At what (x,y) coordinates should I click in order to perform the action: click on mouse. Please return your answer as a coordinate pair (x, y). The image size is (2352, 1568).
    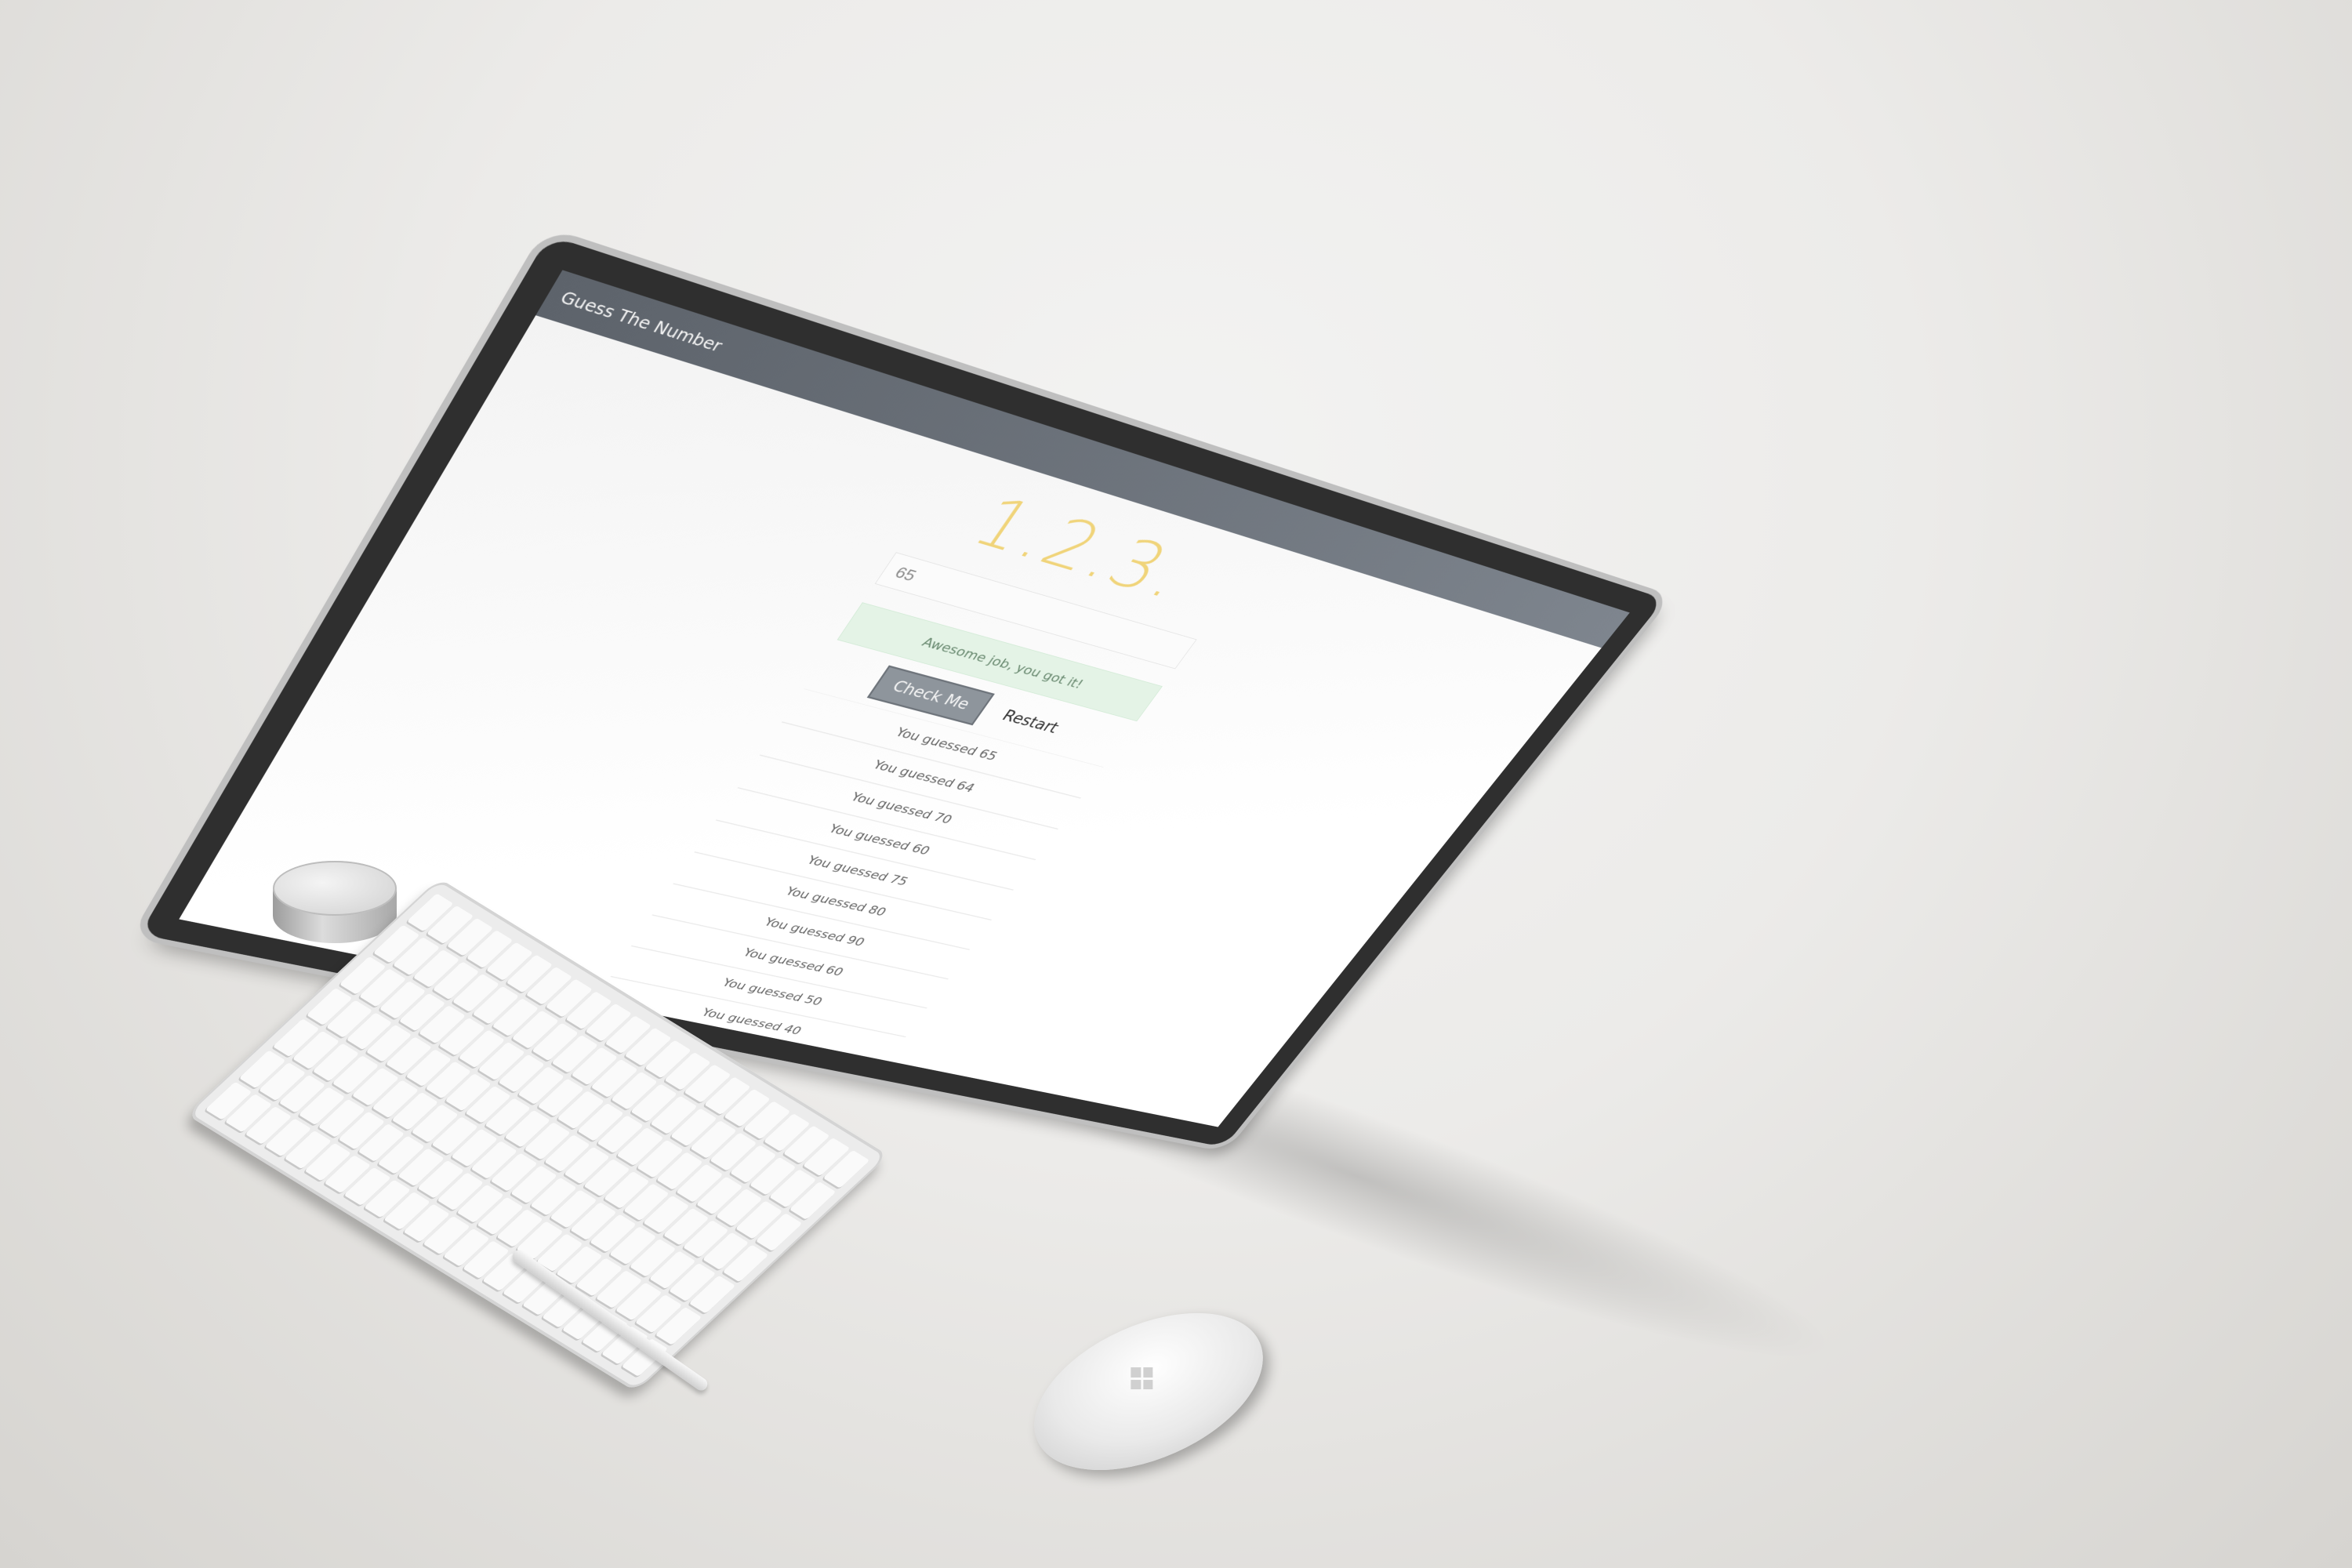
    Looking at the image, I should click on (1149, 1391).